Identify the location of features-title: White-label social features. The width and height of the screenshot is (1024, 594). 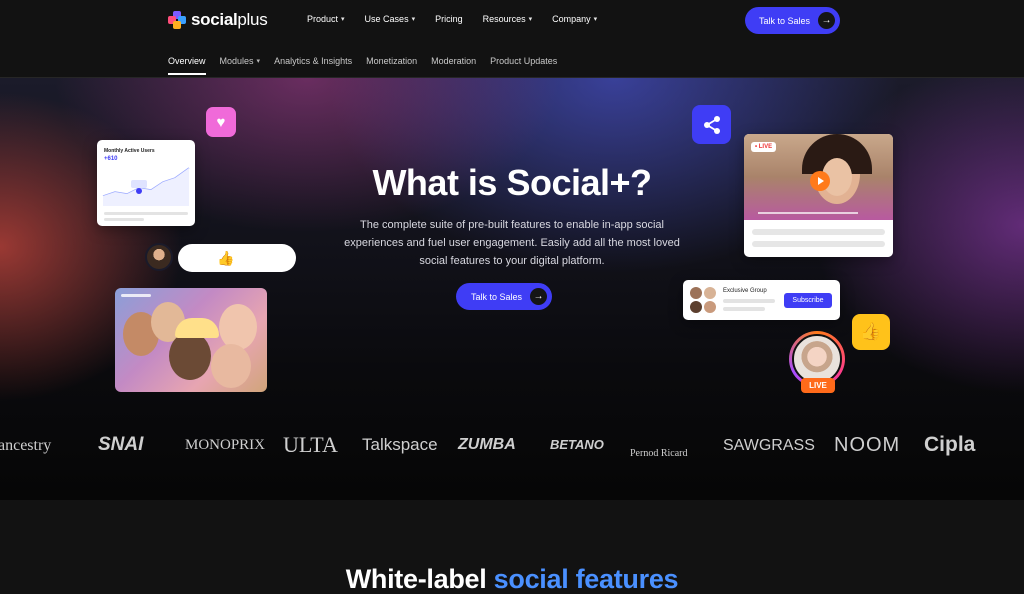
(512, 579).